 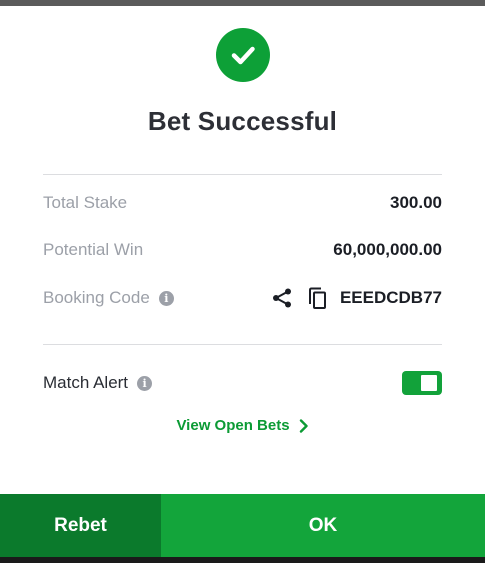 I want to click on booking-code-label: Booking Code, so click(x=96, y=297).